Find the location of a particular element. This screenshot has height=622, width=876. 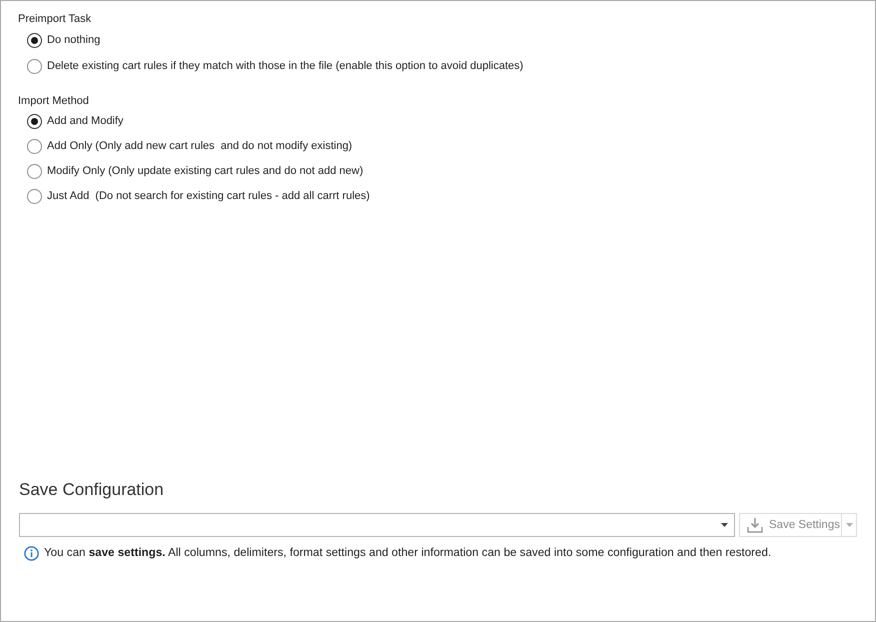

group-label: Preimport Task is located at coordinates (55, 19).